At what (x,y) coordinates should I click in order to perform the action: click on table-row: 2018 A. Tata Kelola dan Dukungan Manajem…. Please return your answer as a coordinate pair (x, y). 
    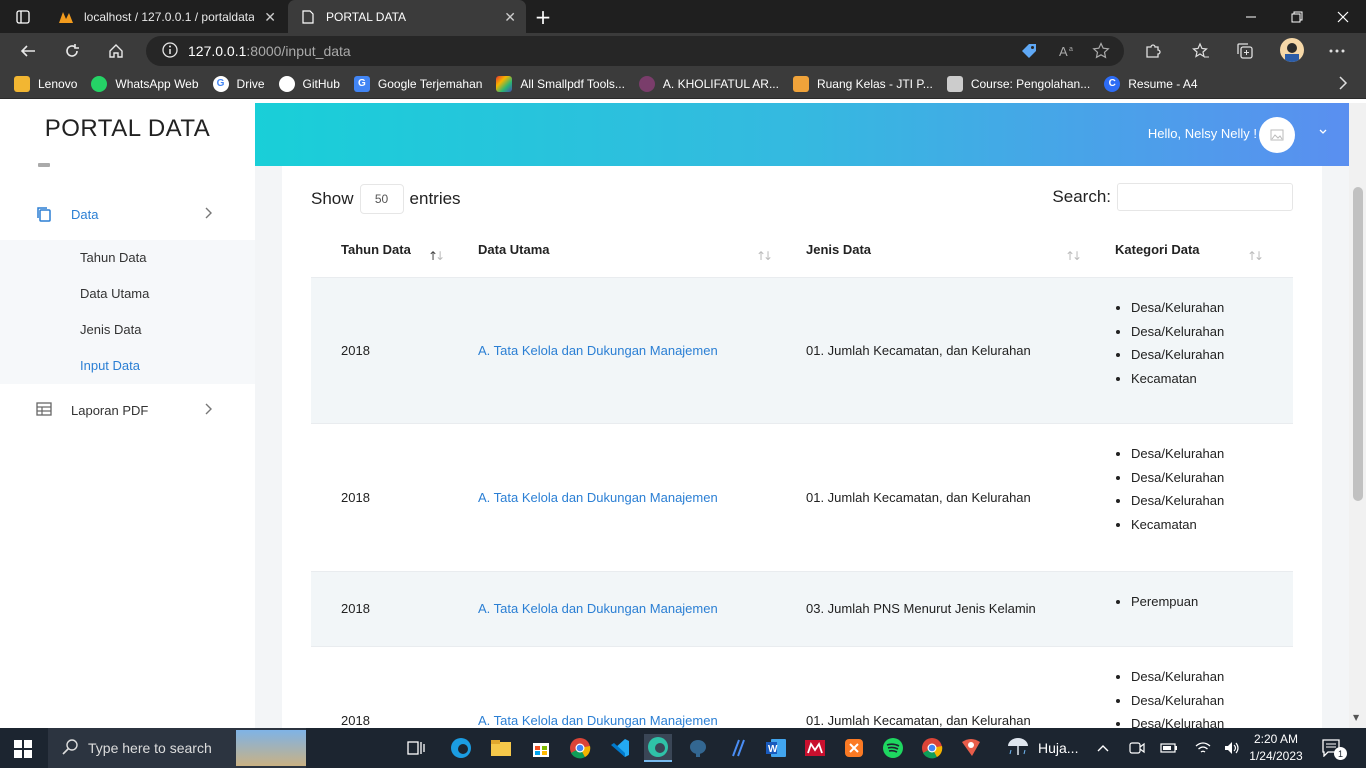
    Looking at the image, I should click on (802, 350).